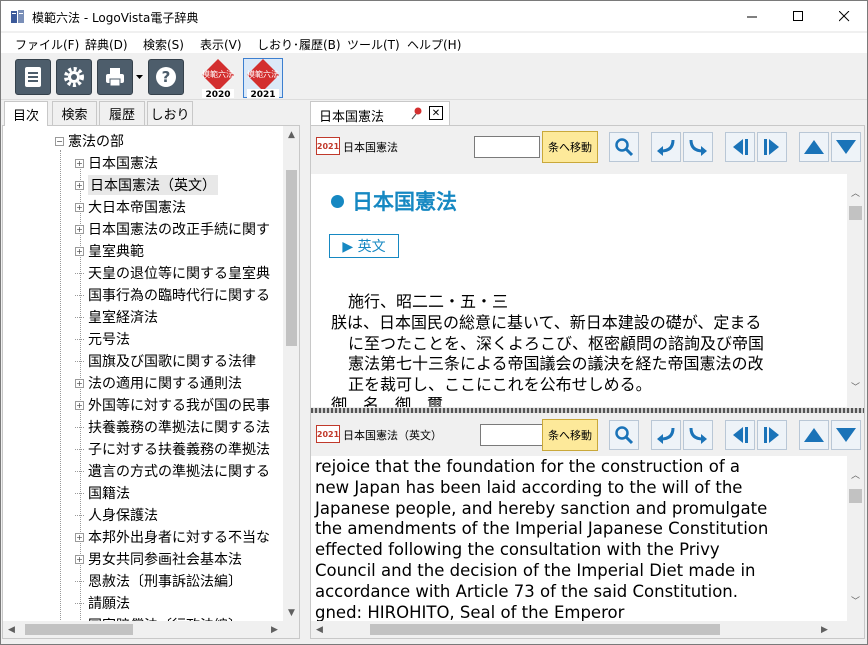 The height and width of the screenshot is (645, 868). What do you see at coordinates (151, 629) in the screenshot?
I see `tree-horizontal-scrollbar: ◀ ▶` at bounding box center [151, 629].